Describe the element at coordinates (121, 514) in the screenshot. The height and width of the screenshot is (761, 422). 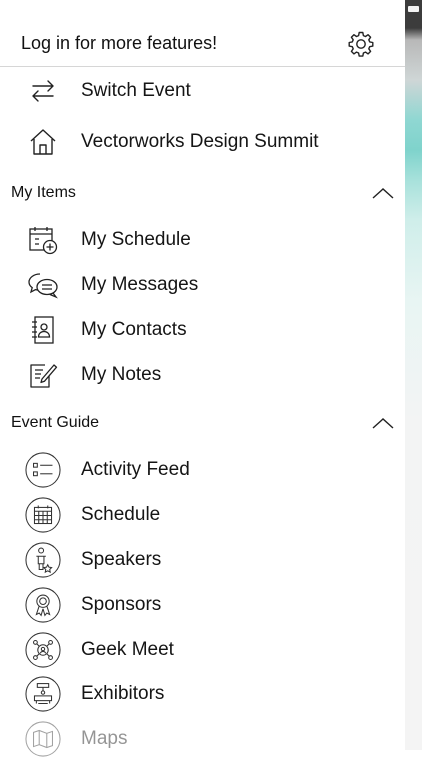
I see `menu-item-label: Schedule` at that location.